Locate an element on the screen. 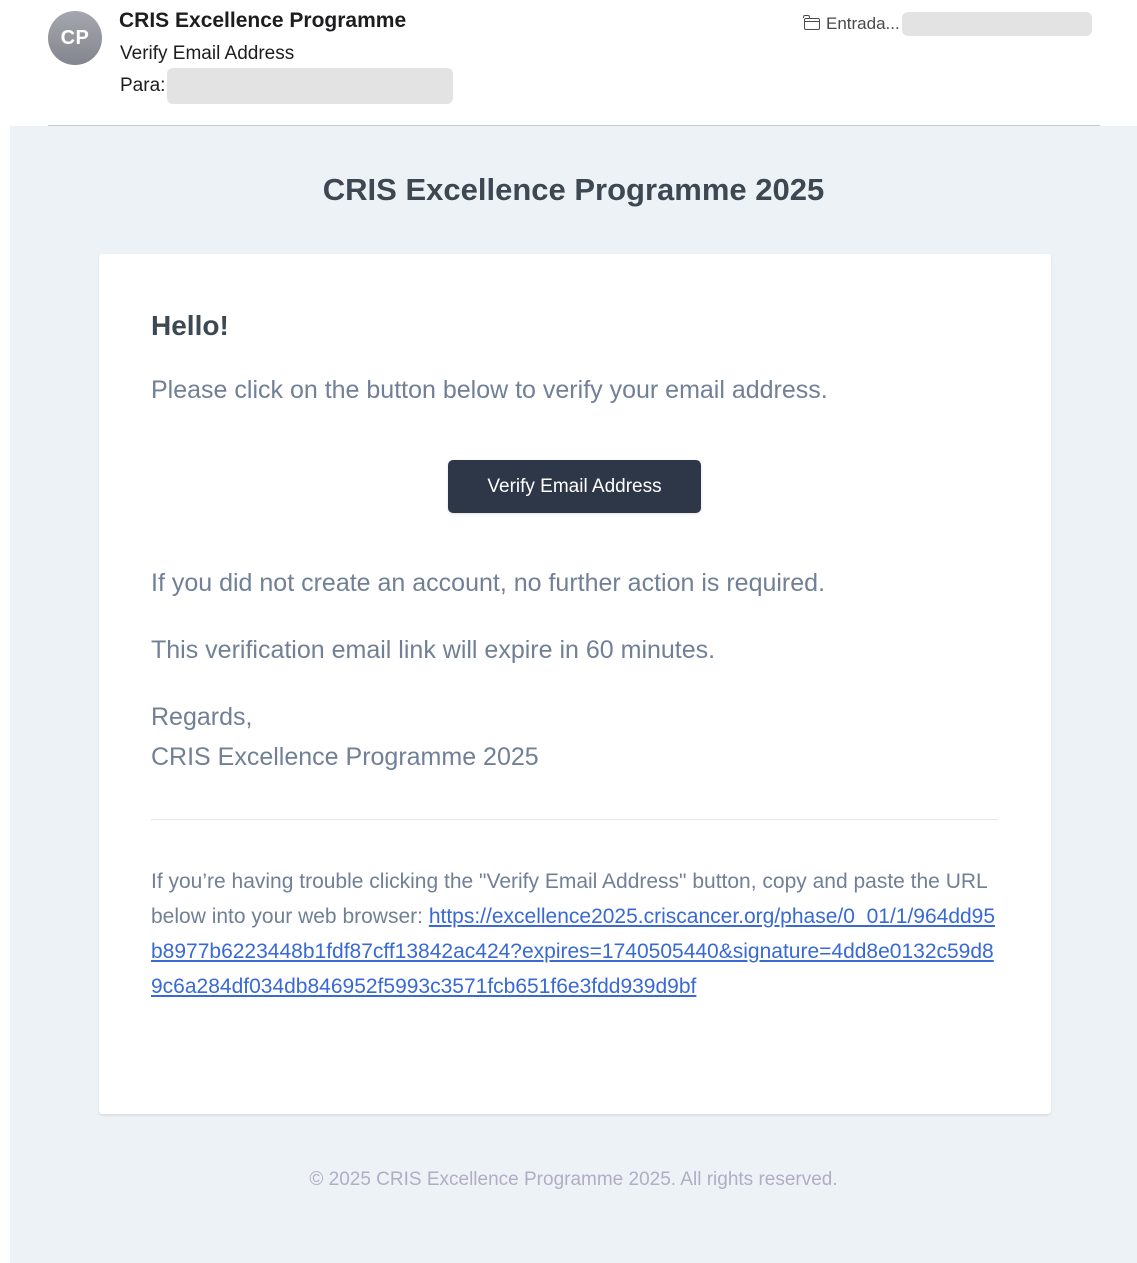  signature-text: CRIS Excellence Programme 2025 is located at coordinates (345, 757).